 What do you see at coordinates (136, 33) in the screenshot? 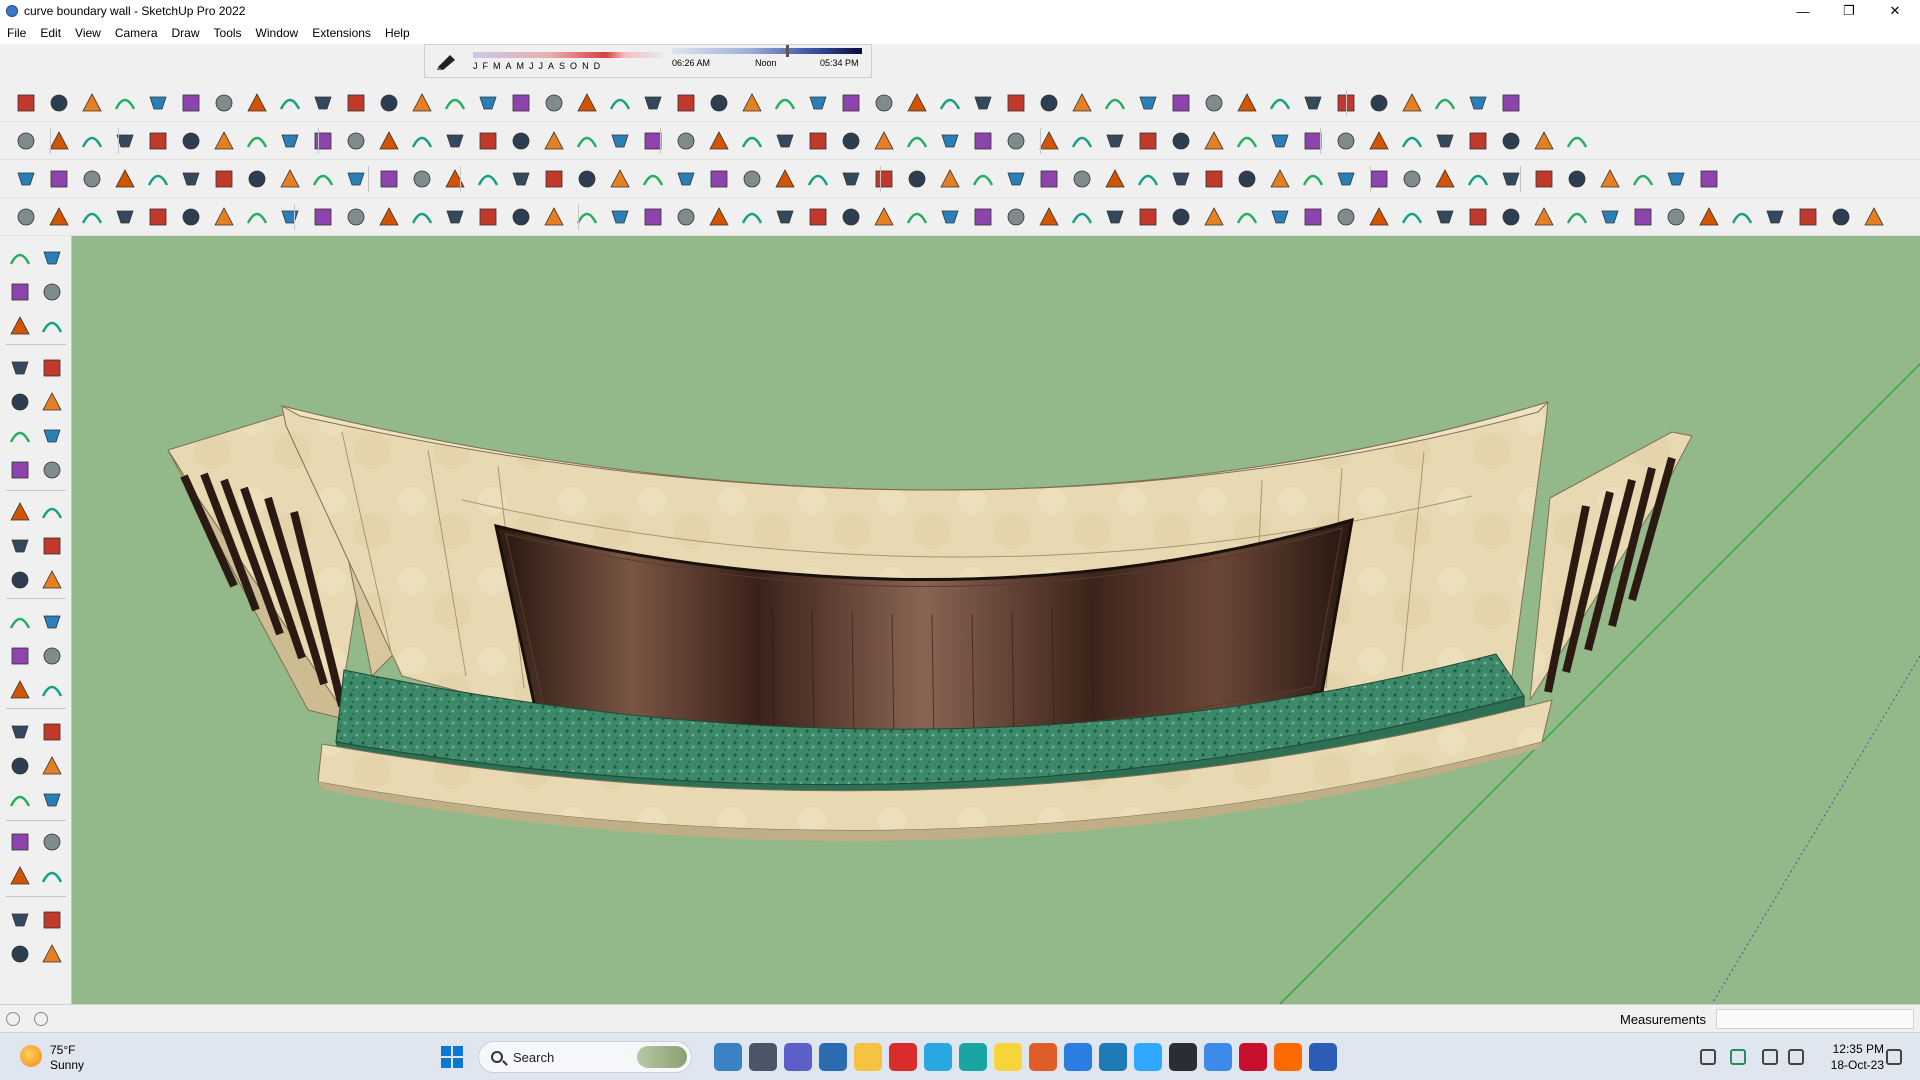
I see `menu-camera: Camera` at bounding box center [136, 33].